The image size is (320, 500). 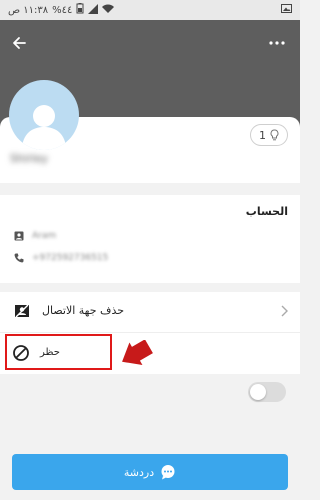 What do you see at coordinates (28, 10) in the screenshot?
I see `status-time: ١١:٣٨ ص` at bounding box center [28, 10].